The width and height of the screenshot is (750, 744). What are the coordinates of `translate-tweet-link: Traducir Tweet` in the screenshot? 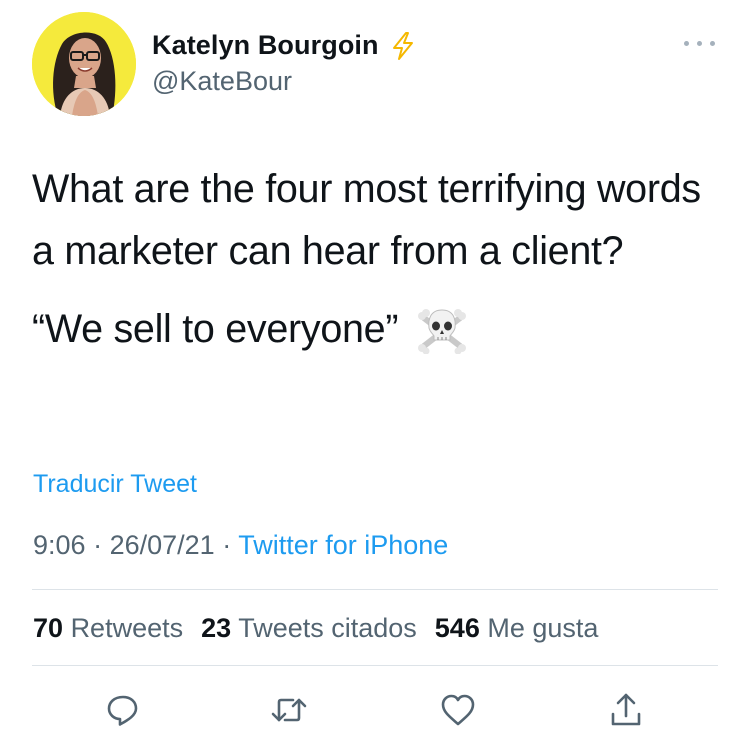 It's located at (115, 484).